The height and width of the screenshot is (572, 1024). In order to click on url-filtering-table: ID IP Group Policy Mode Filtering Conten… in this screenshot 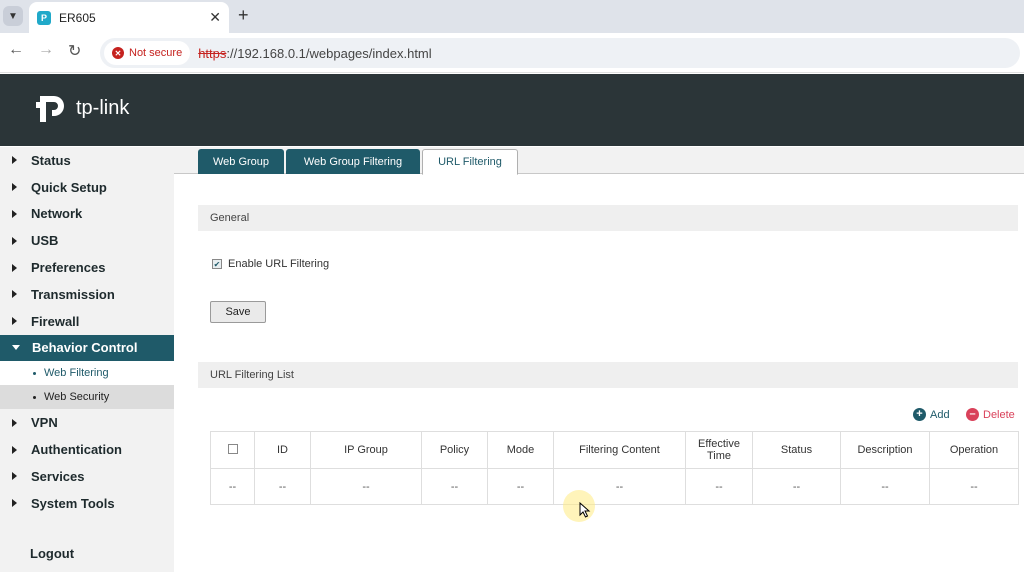, I will do `click(614, 468)`.